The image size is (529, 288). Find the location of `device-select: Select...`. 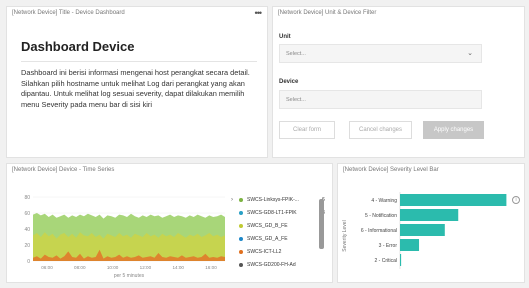

device-select: Select... is located at coordinates (380, 99).